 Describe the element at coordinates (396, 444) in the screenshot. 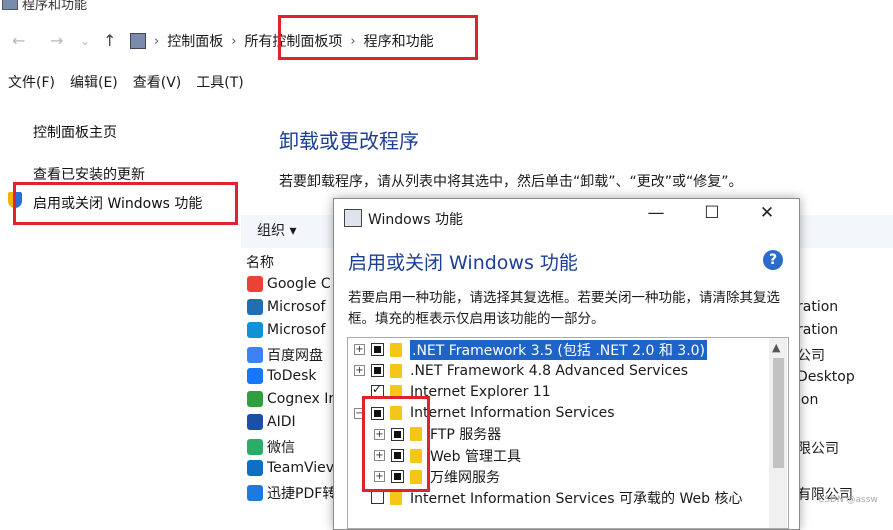

I see `highlight-iis-checkboxes` at that location.